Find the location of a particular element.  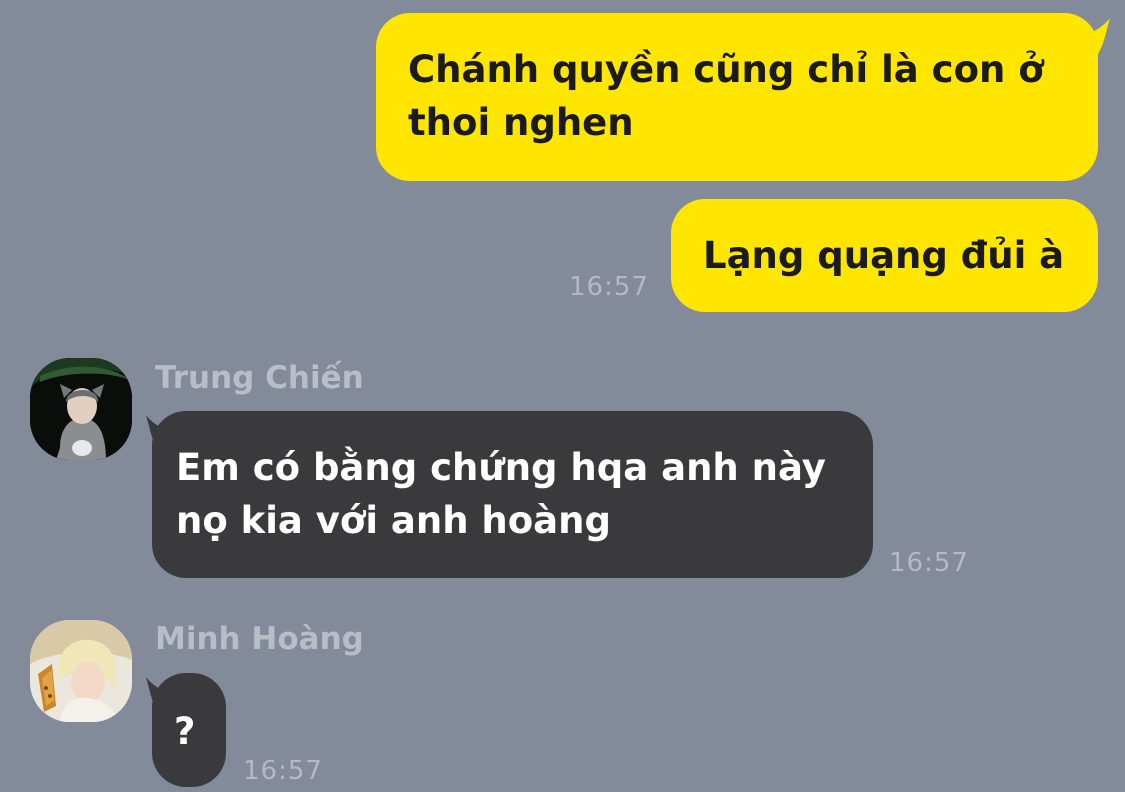

message-text-line: Chánh quyền cũng chỉ là con ở is located at coordinates (726, 69).